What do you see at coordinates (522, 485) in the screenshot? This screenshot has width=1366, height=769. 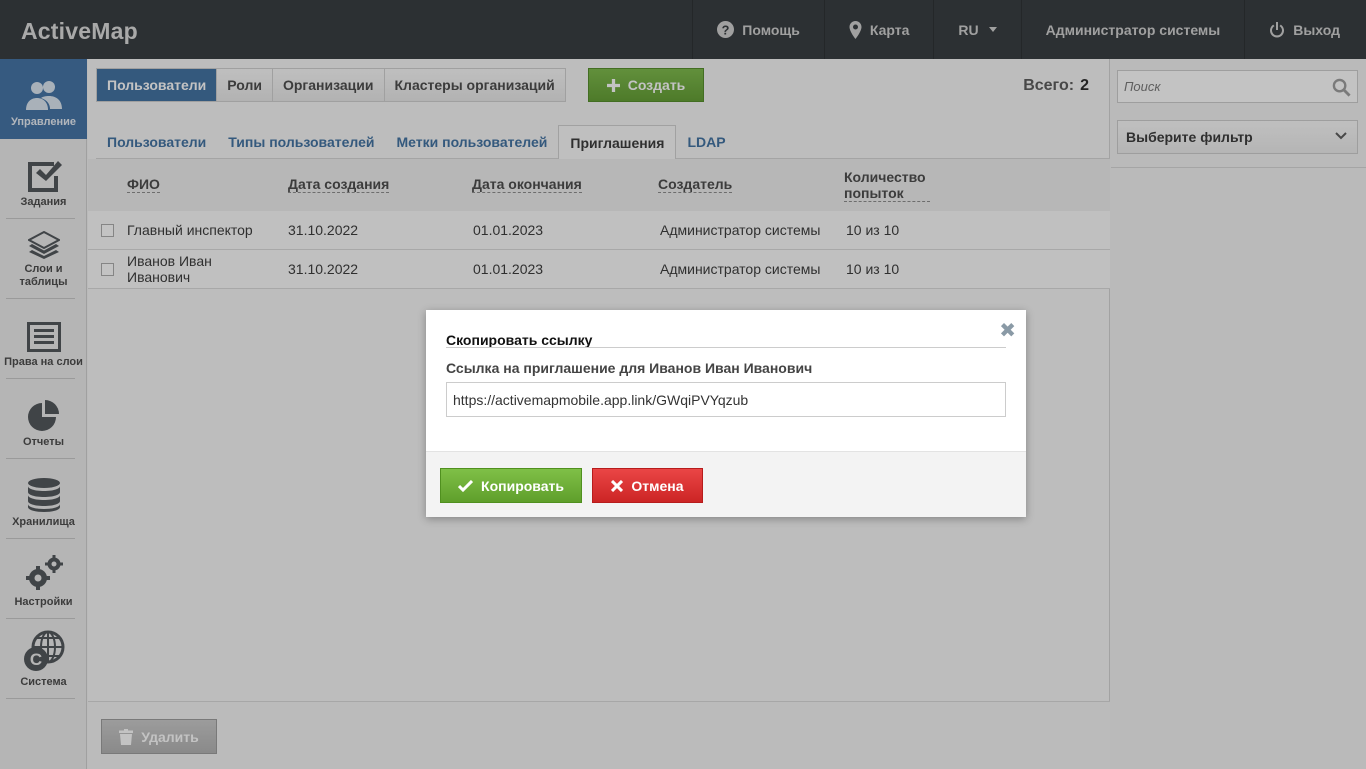 I see `copy-label: Копировать` at bounding box center [522, 485].